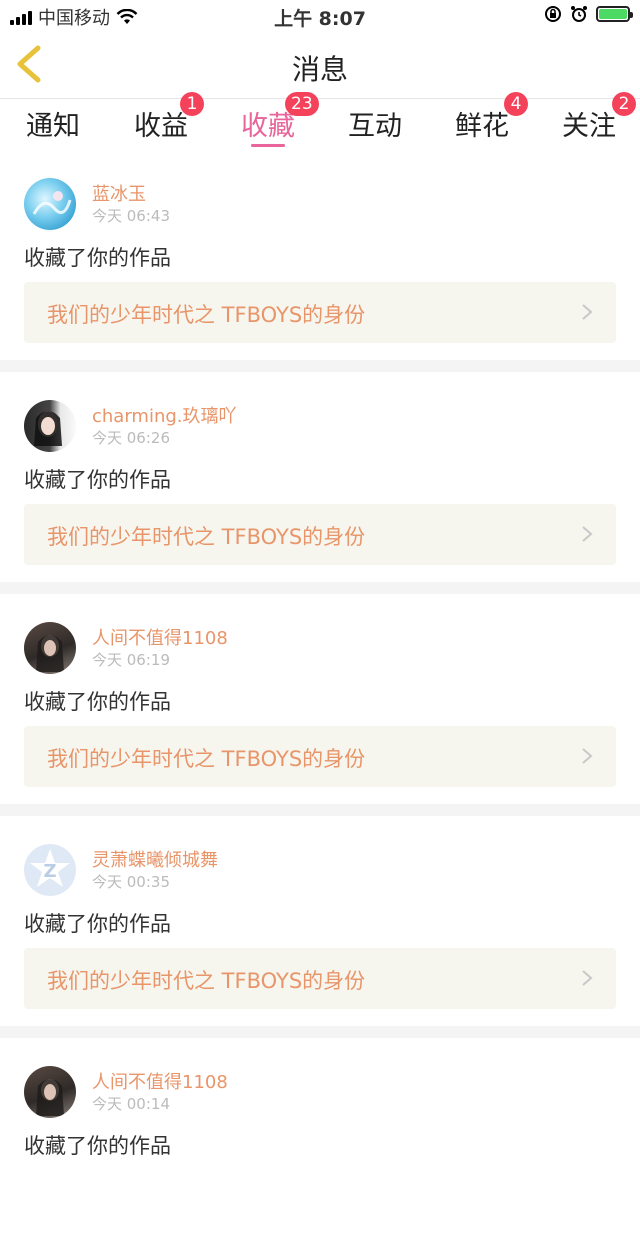 The width and height of the screenshot is (640, 1248). I want to click on battery-icon, so click(614, 14).